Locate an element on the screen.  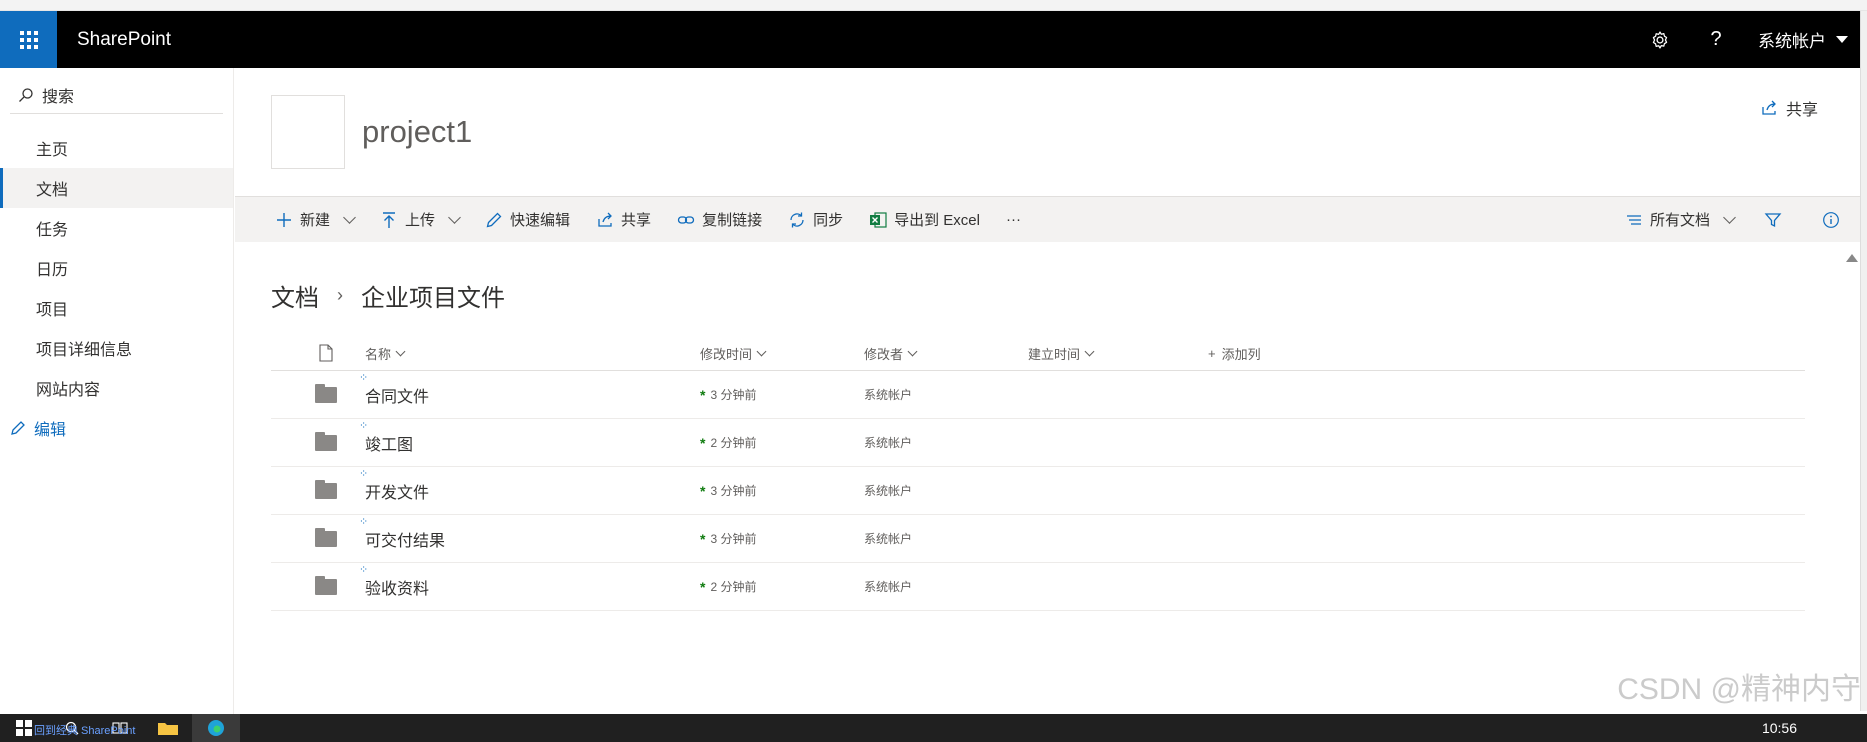
export-excel-button: 导出到 Excel is located at coordinates (924, 220).